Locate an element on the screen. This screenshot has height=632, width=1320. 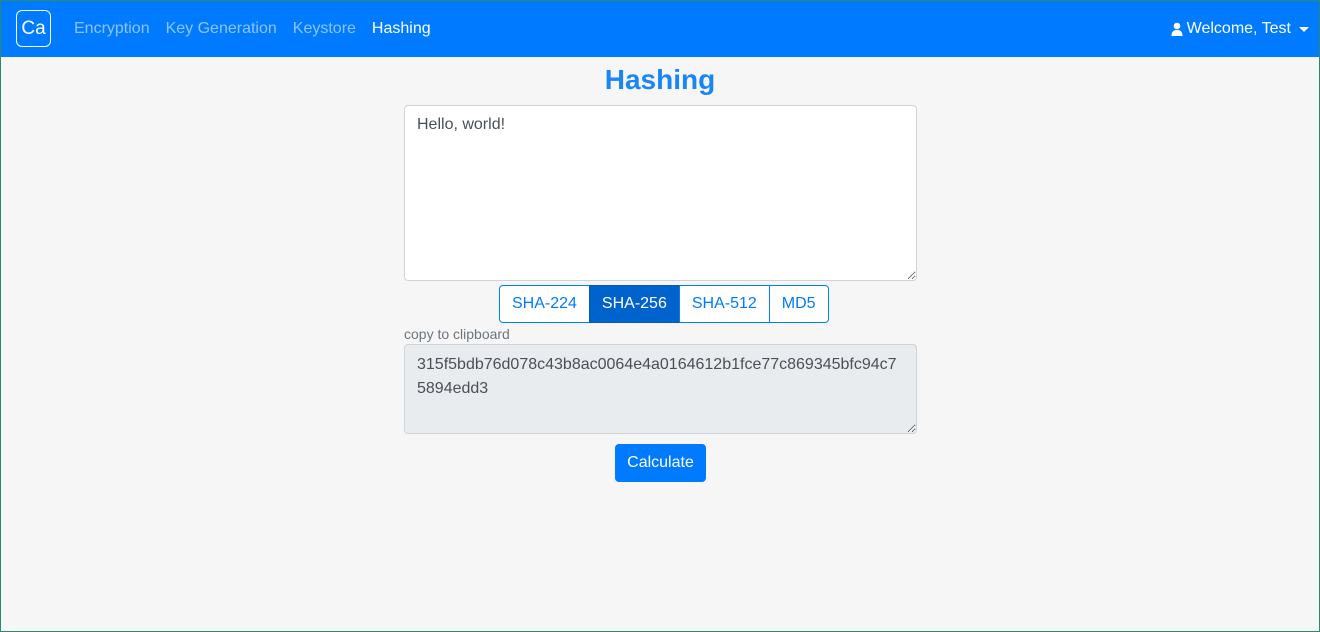
algo-button-sha-224: SHA-224 is located at coordinates (544, 304).